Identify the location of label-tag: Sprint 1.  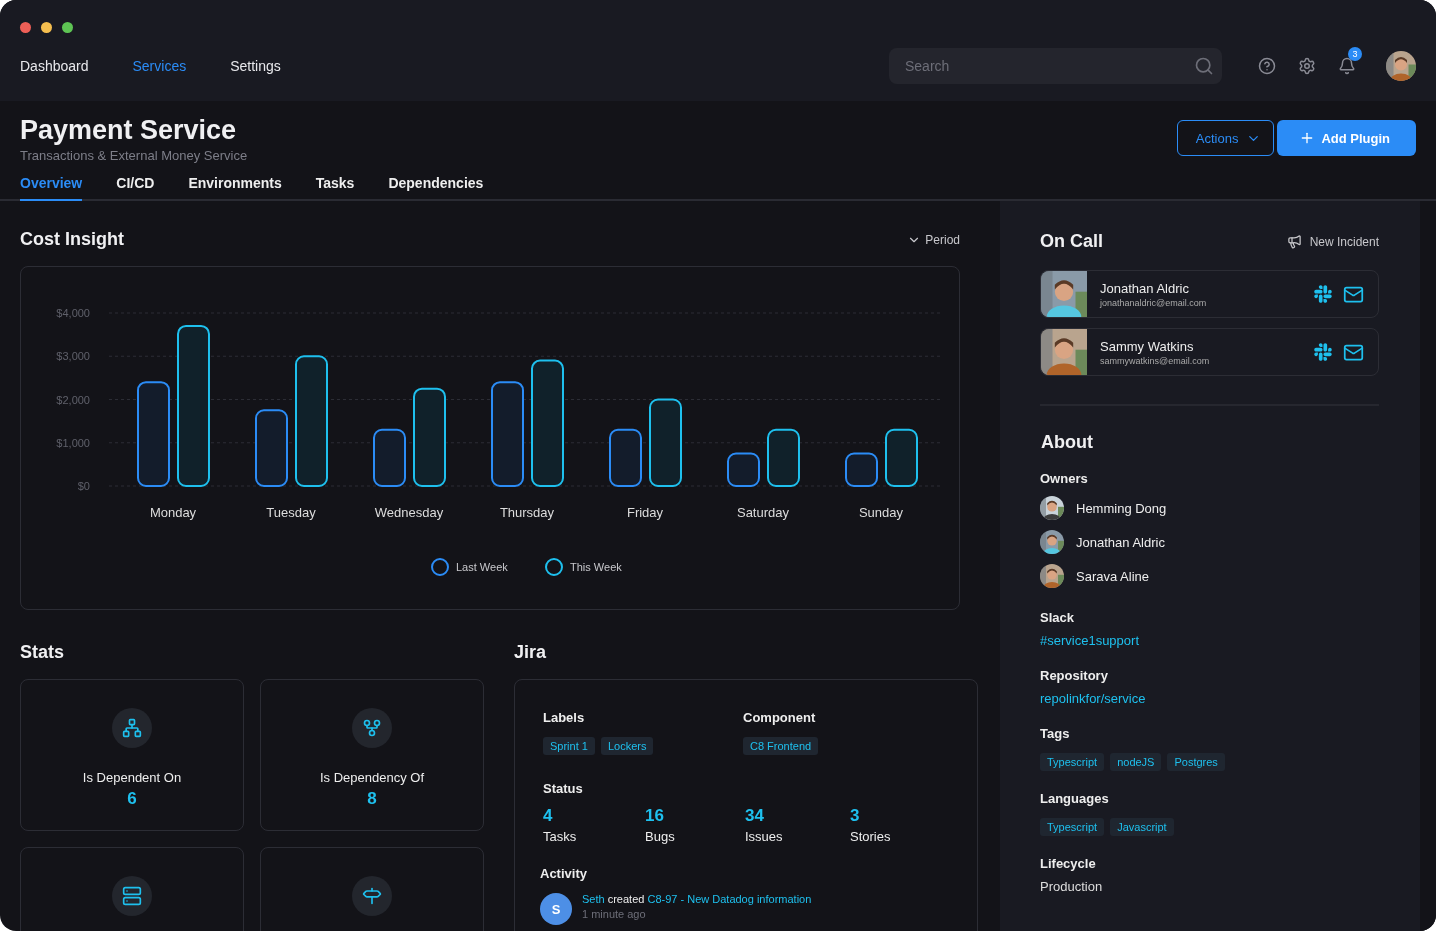
(569, 746).